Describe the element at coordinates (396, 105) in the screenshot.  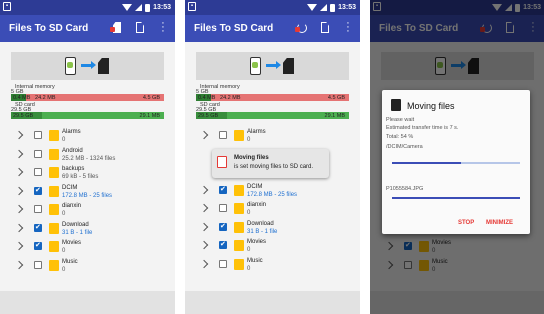
I see `moving-files-icon` at that location.